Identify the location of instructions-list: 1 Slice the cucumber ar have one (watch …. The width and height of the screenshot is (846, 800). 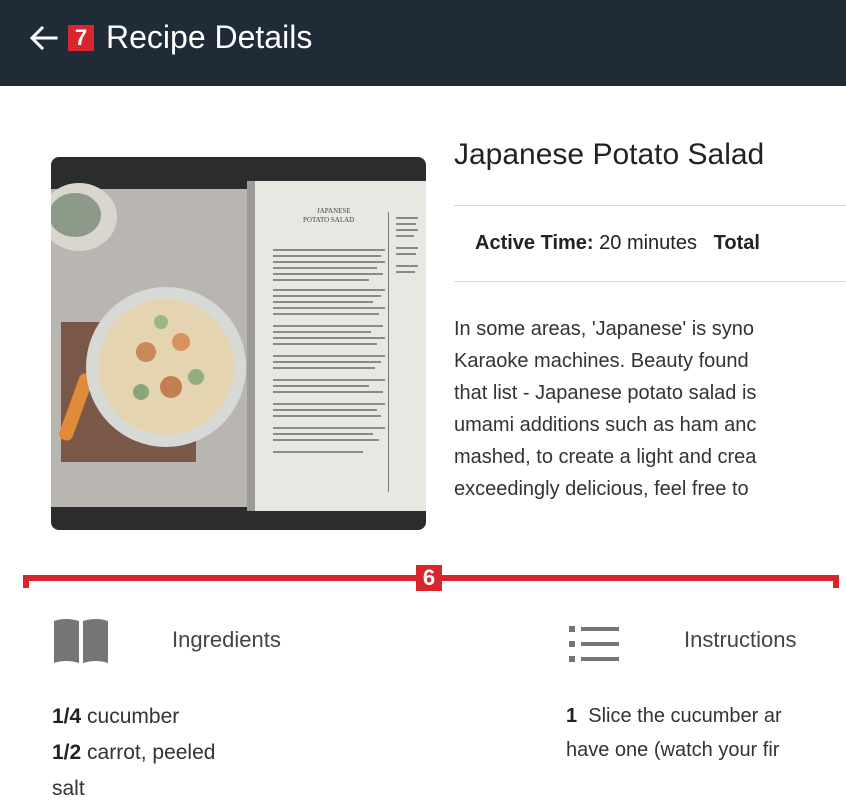
(706, 733).